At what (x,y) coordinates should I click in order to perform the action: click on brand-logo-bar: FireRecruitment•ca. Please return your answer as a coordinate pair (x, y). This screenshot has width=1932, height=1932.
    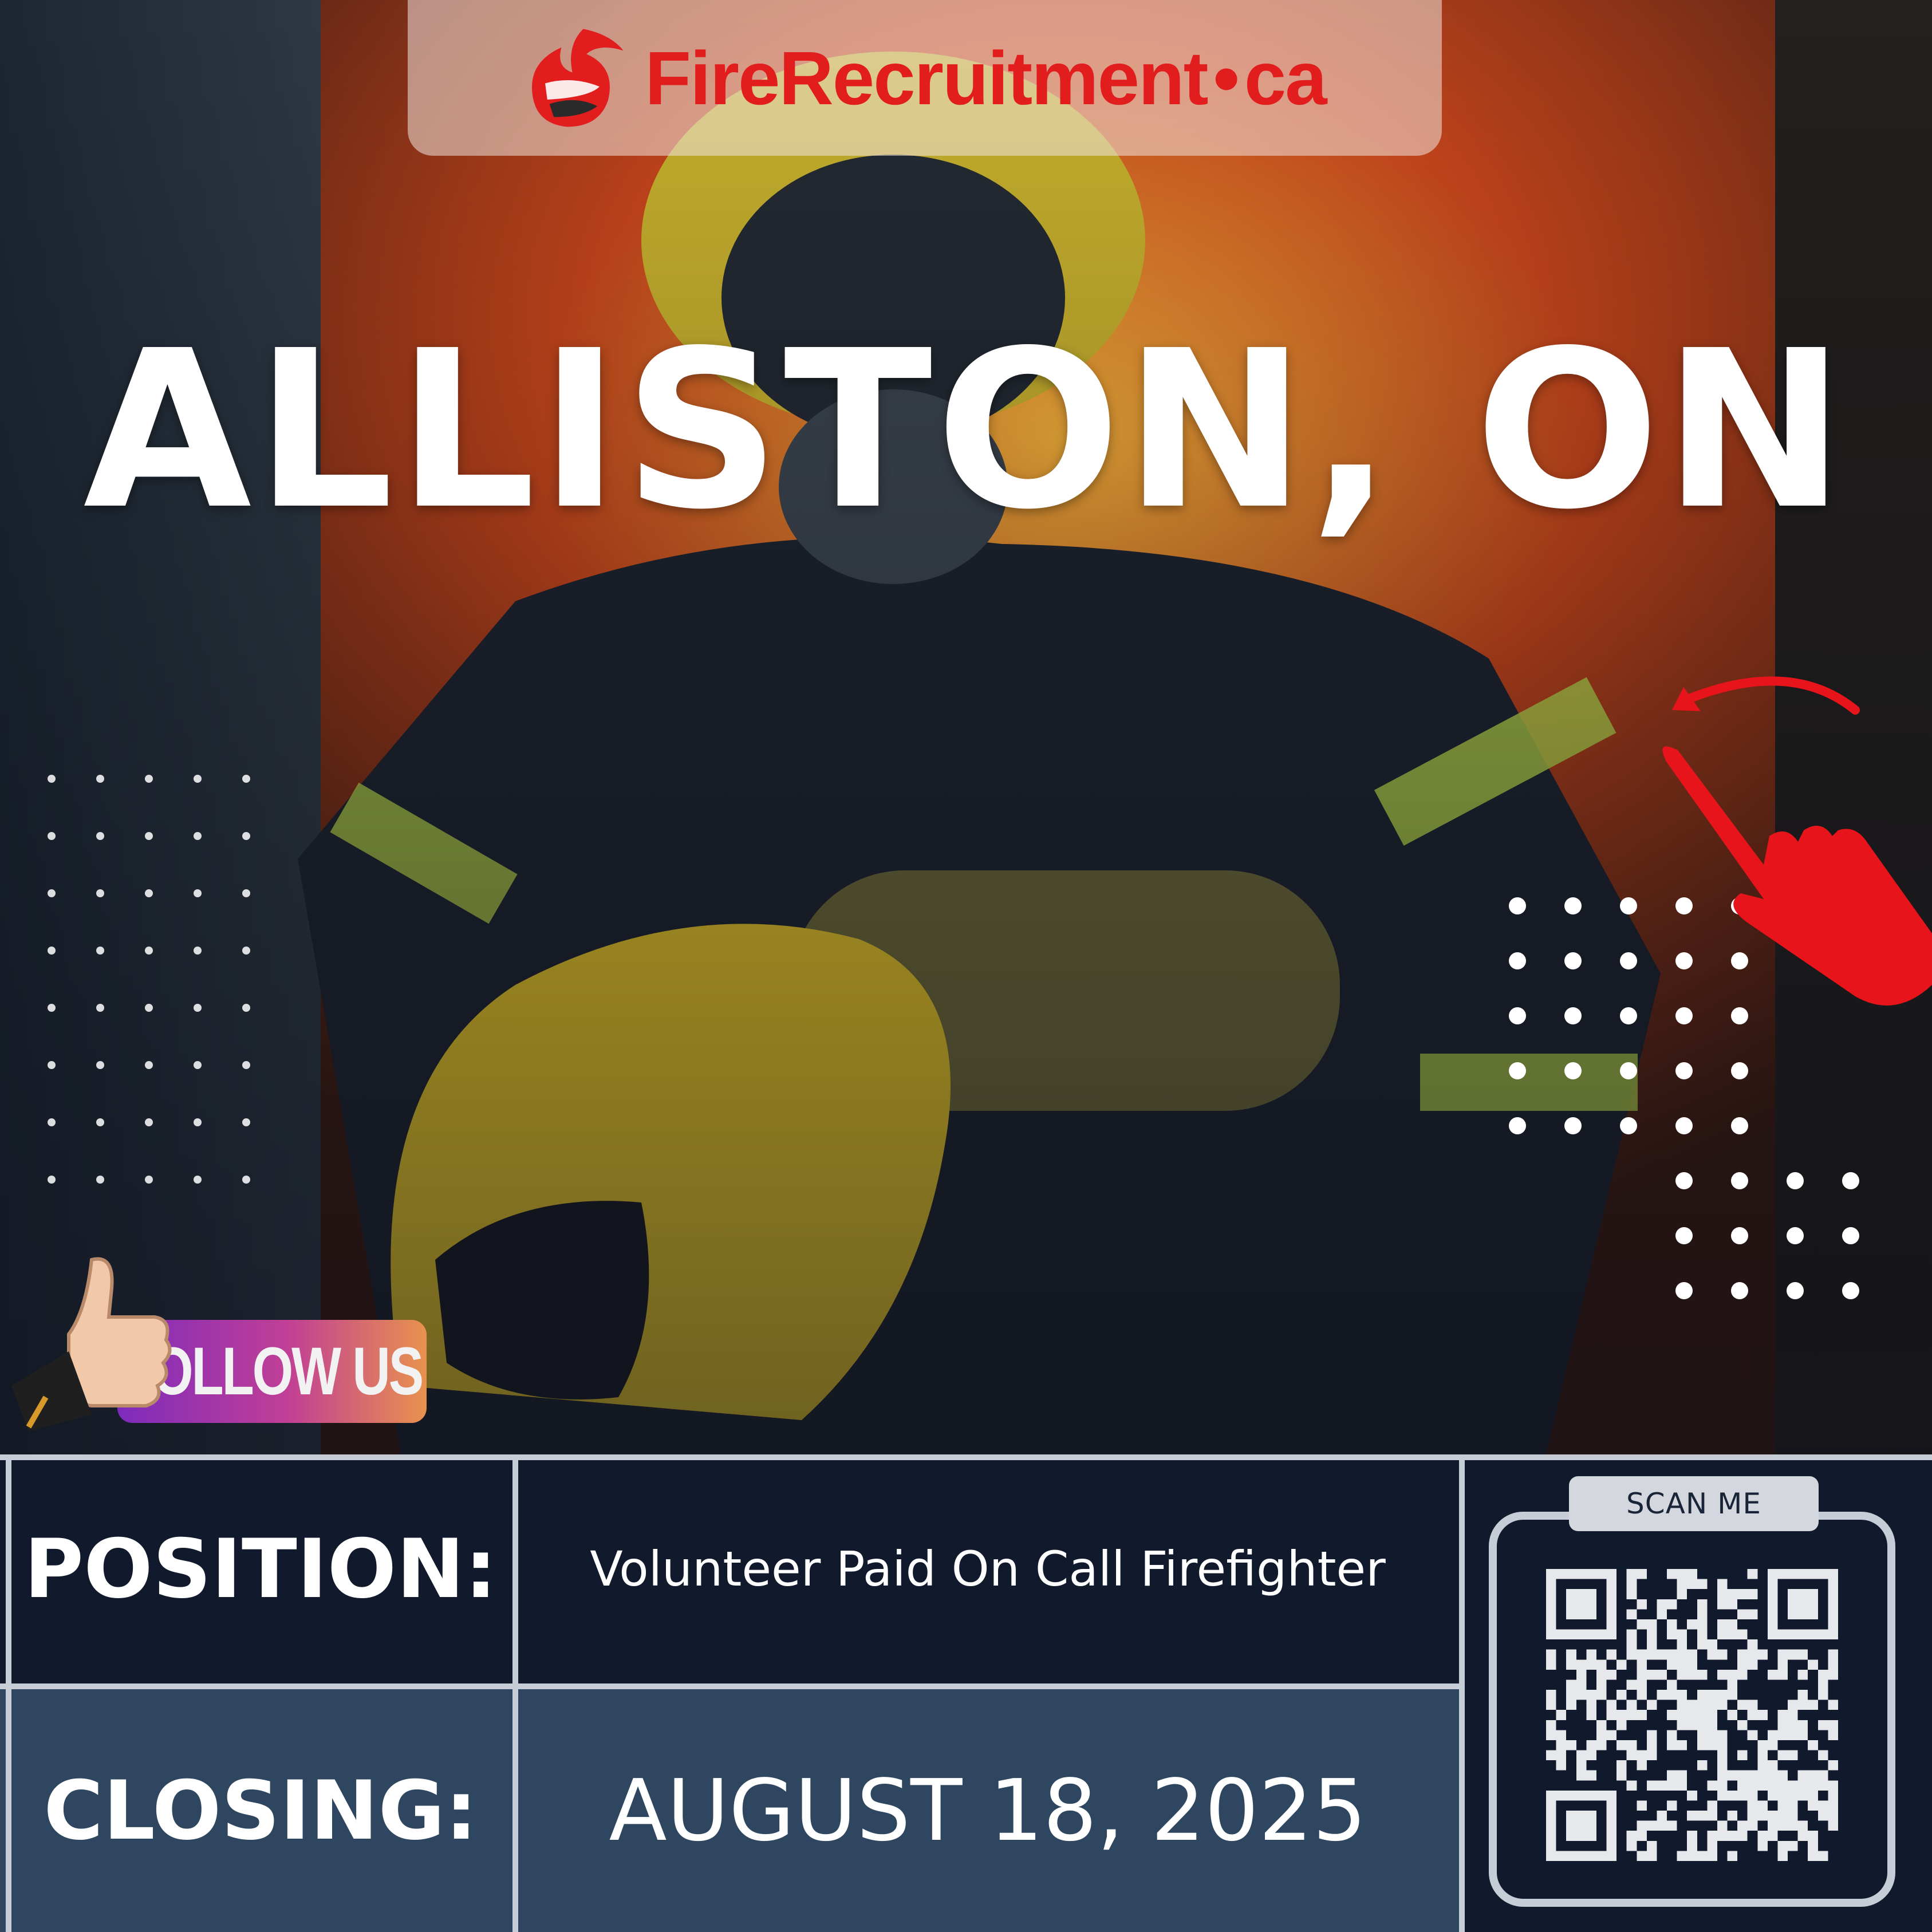
    Looking at the image, I should click on (925, 78).